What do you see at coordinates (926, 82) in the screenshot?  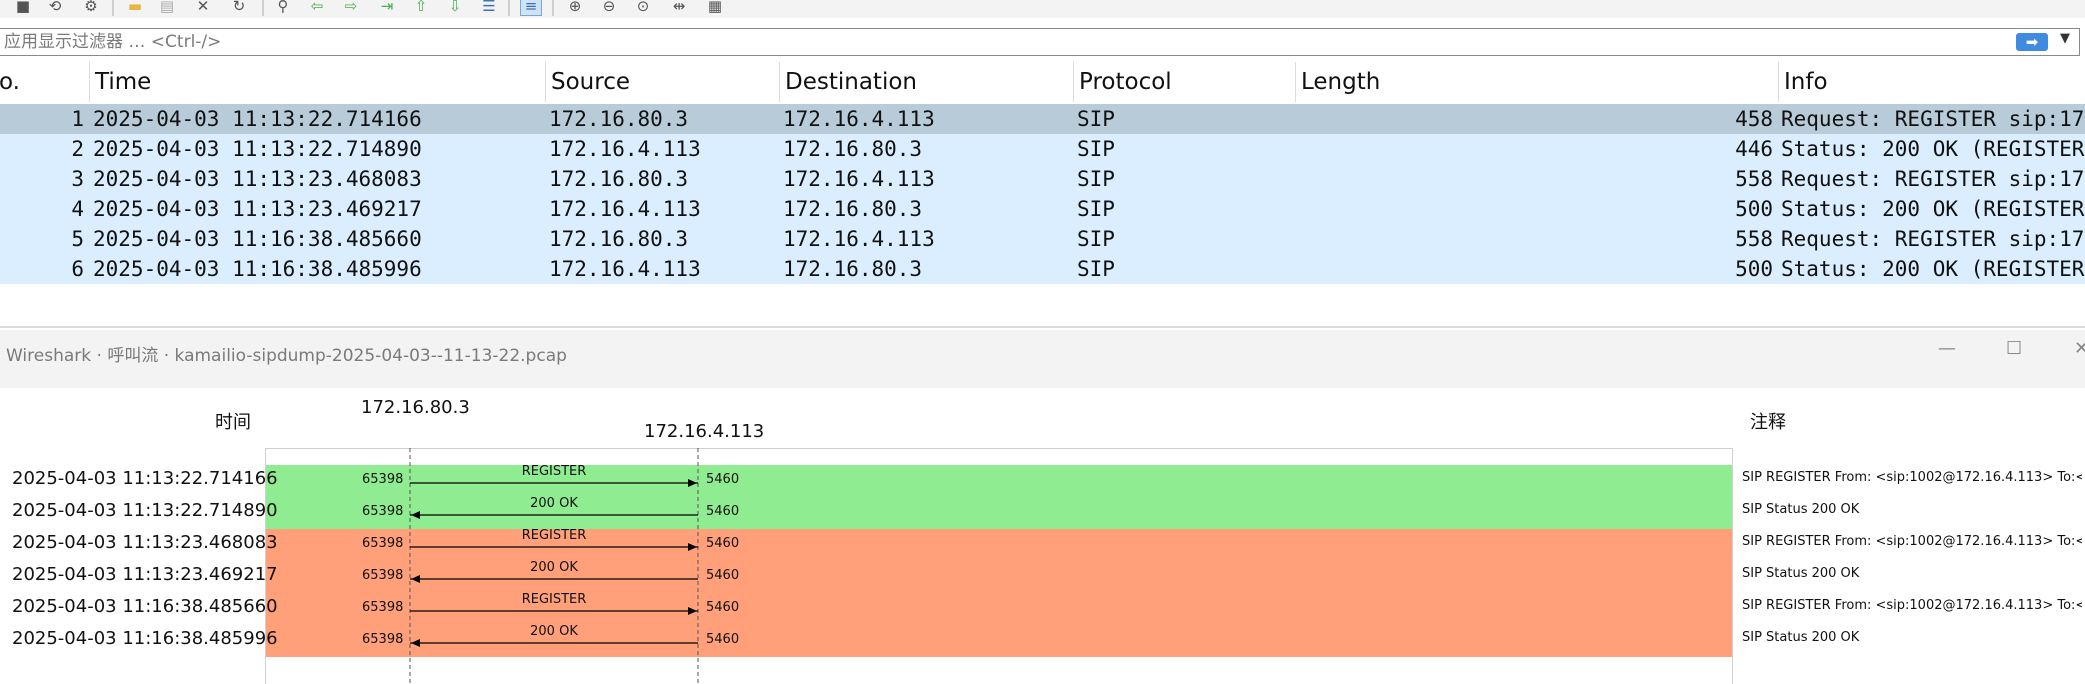 I see `column-header-destination: Destination` at bounding box center [926, 82].